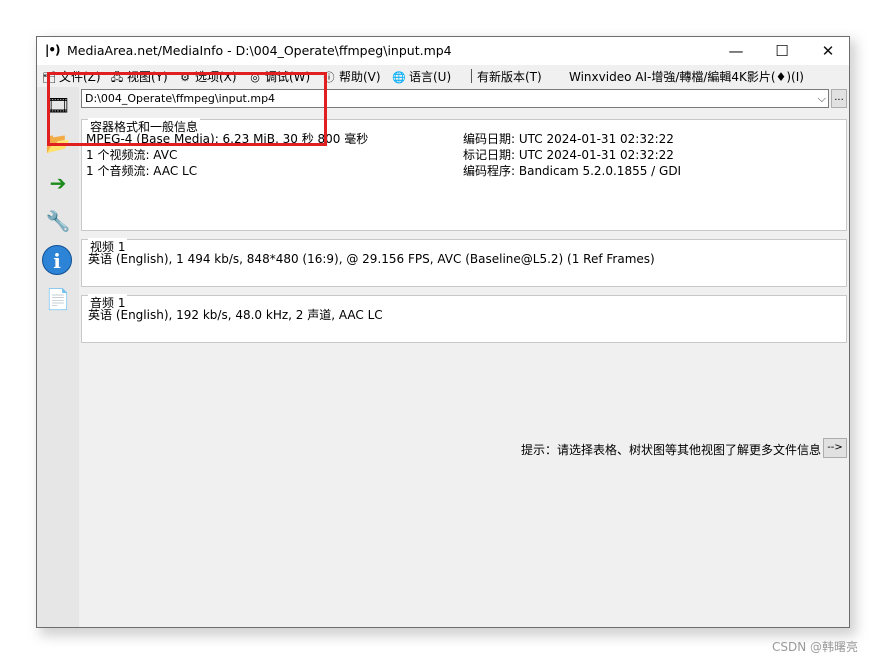  What do you see at coordinates (835, 448) in the screenshot?
I see `view-hint-button: -->` at bounding box center [835, 448].